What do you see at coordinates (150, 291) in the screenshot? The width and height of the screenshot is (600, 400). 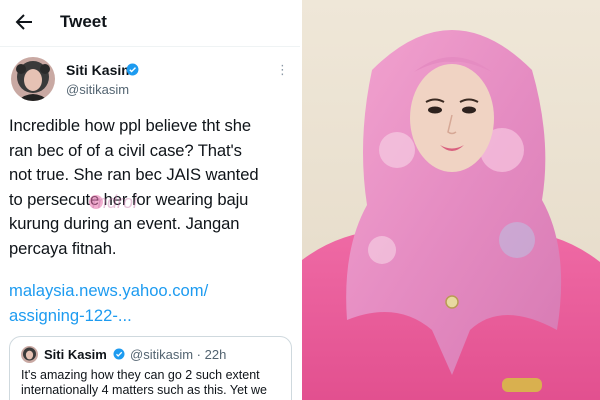 I see `tweet-link-line: malaysia.news.yahoo.com/` at bounding box center [150, 291].